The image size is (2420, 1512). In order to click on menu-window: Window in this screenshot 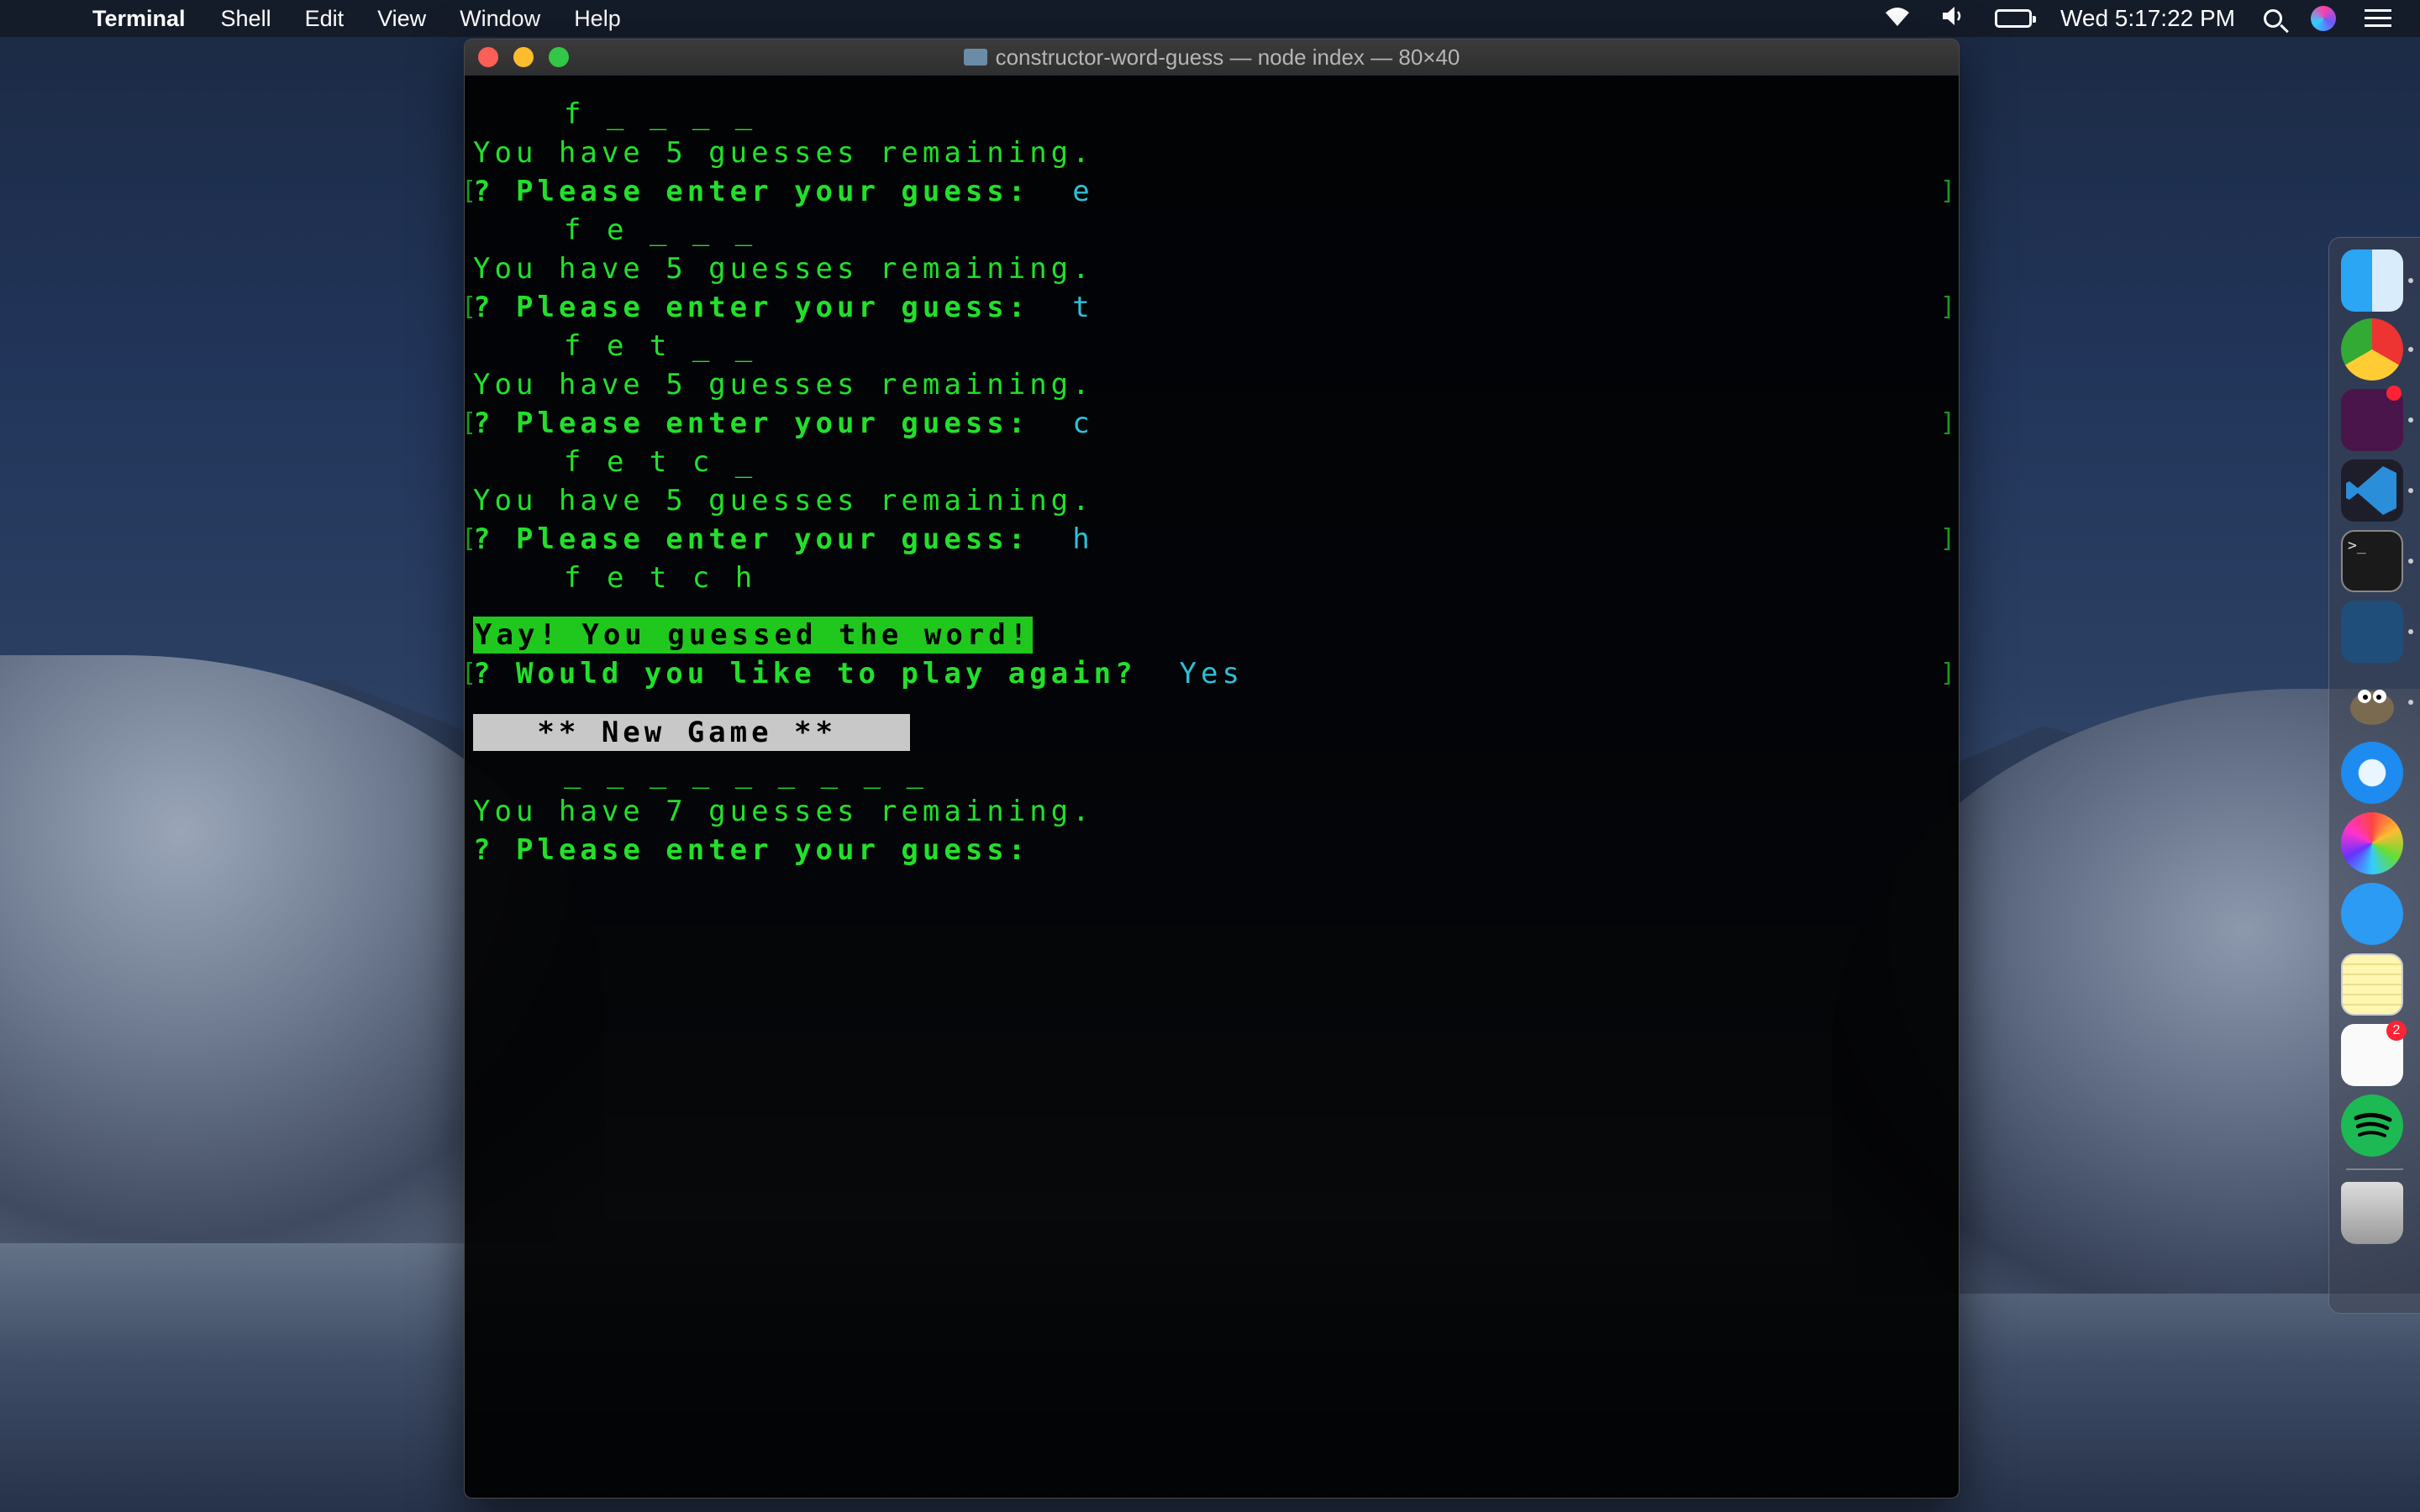, I will do `click(500, 19)`.